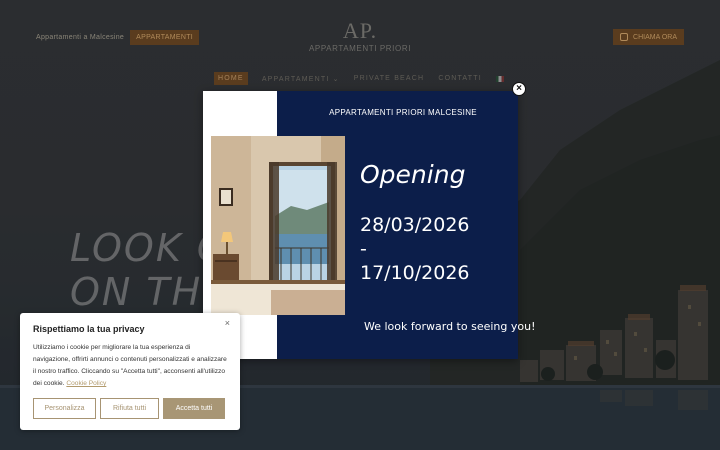 The width and height of the screenshot is (720, 450). I want to click on logo-mark: AP., so click(360, 30).